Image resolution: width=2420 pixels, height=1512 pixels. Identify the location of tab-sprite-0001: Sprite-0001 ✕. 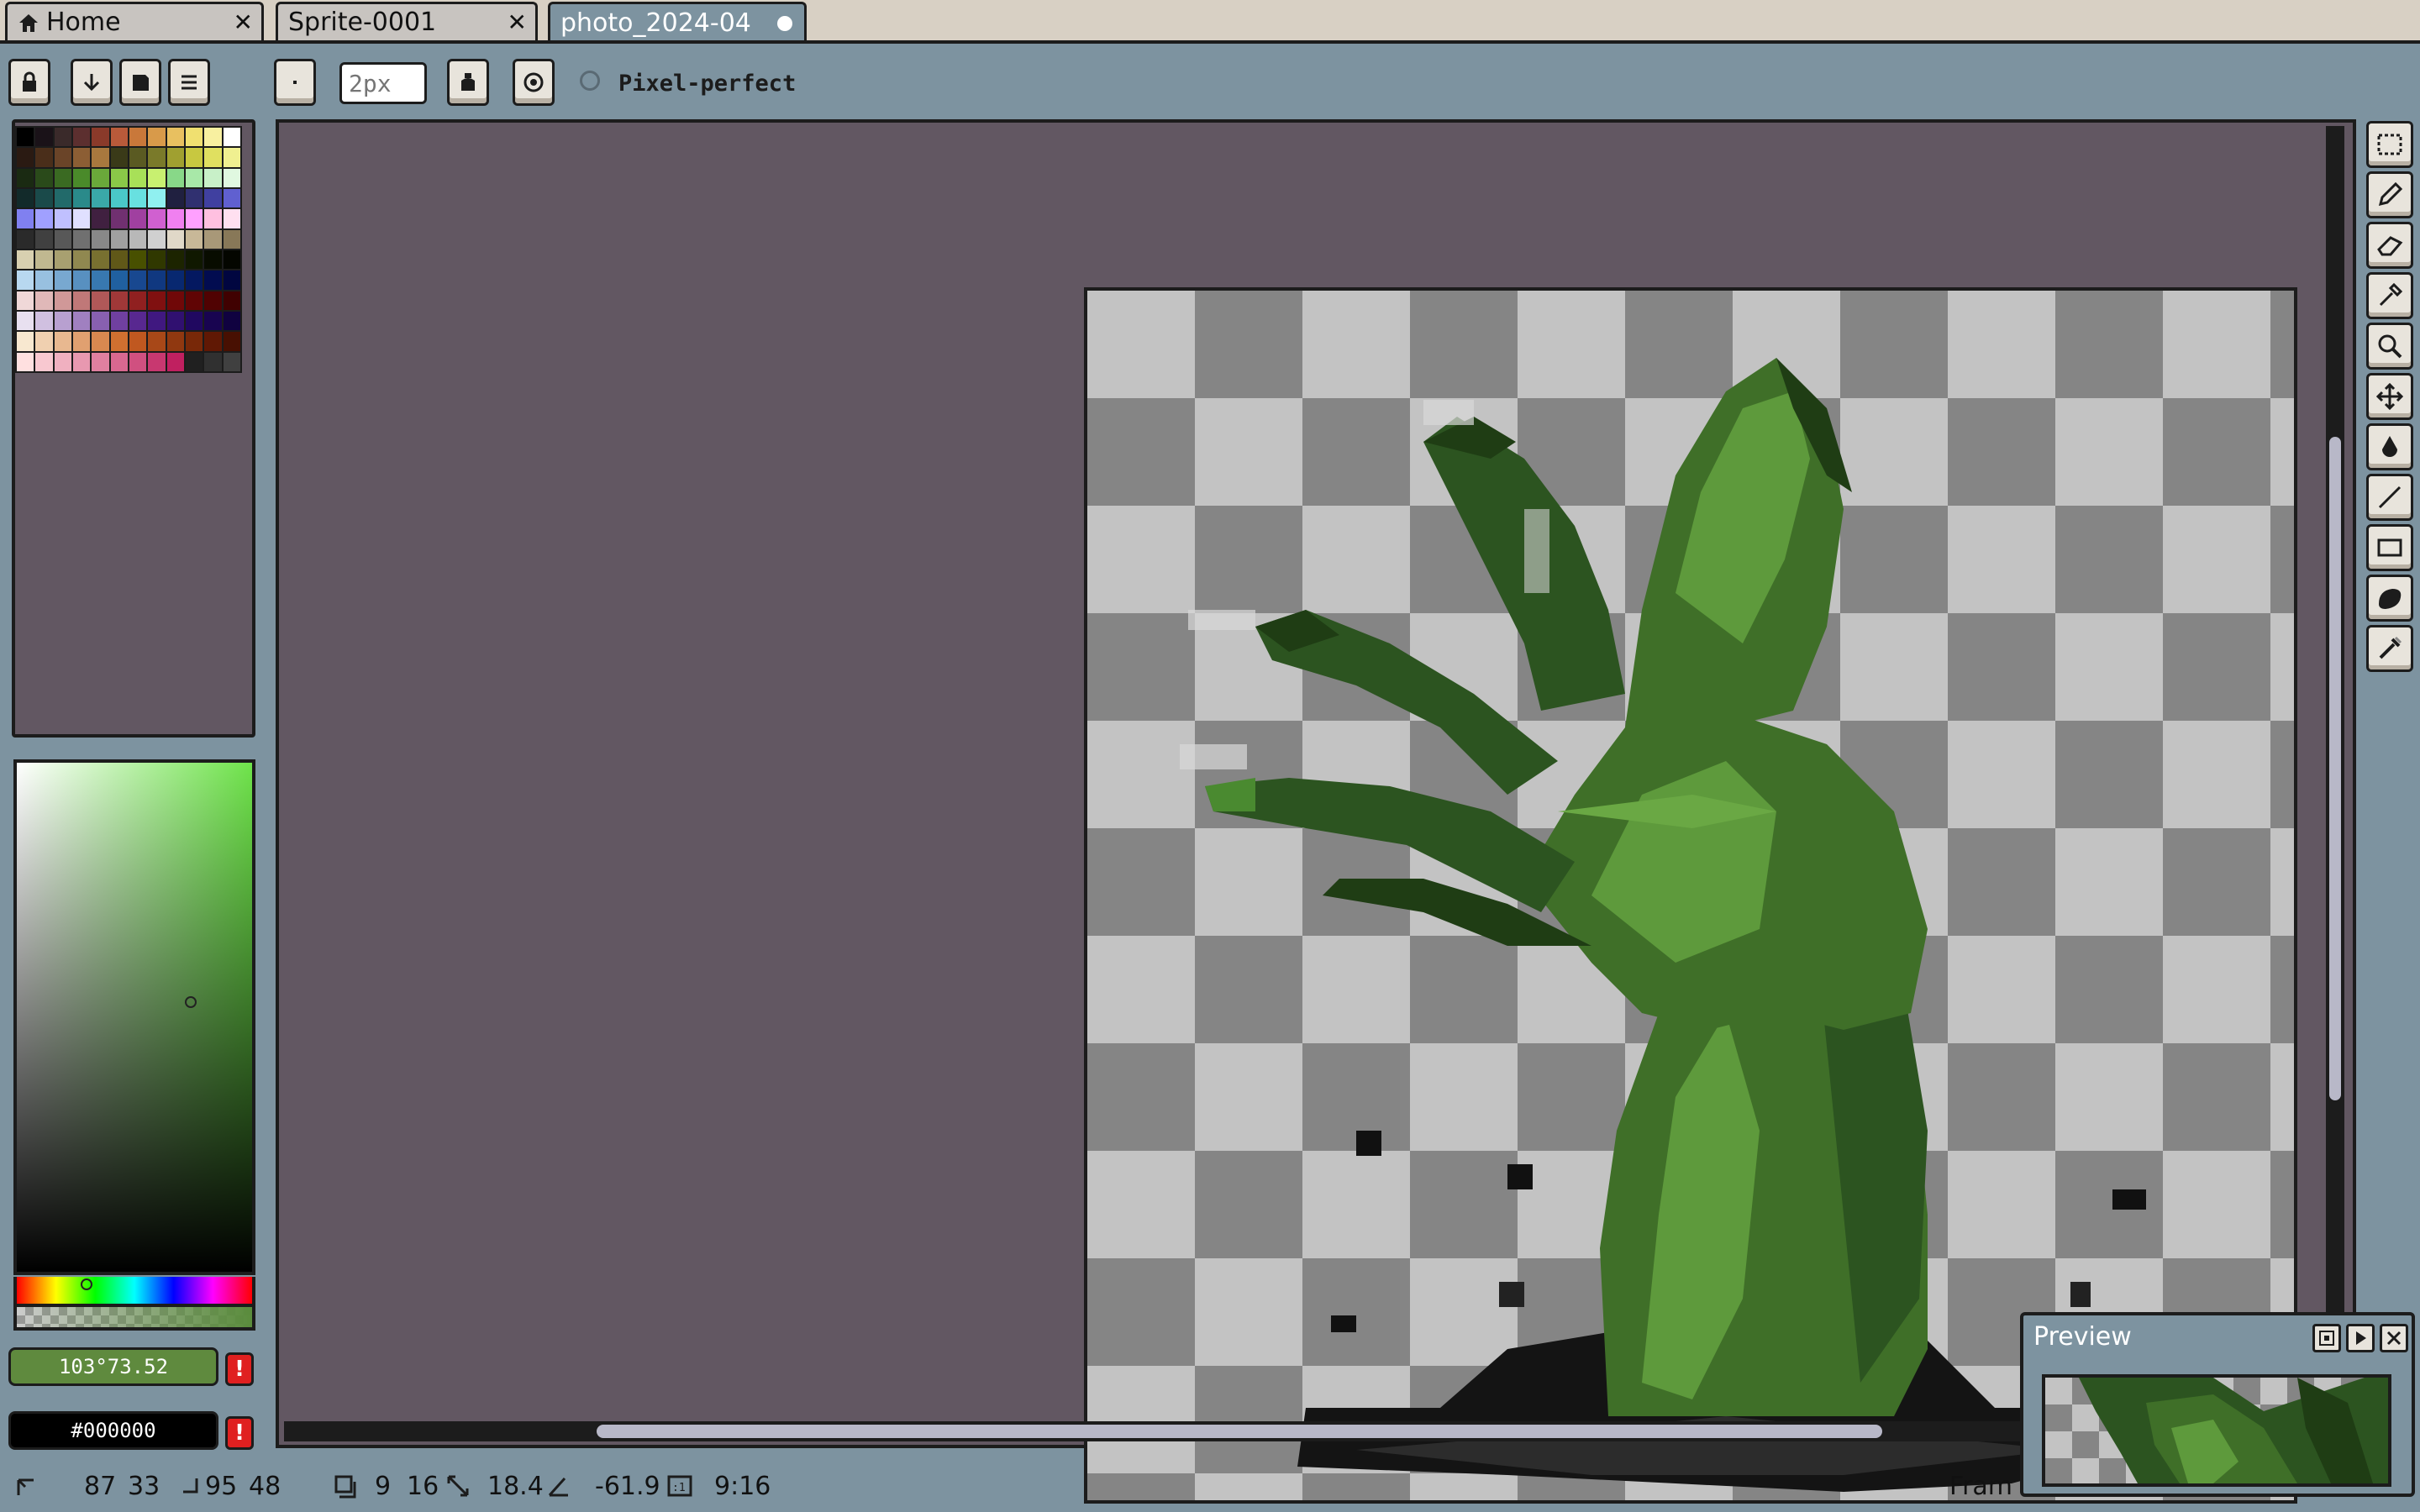
(407, 21).